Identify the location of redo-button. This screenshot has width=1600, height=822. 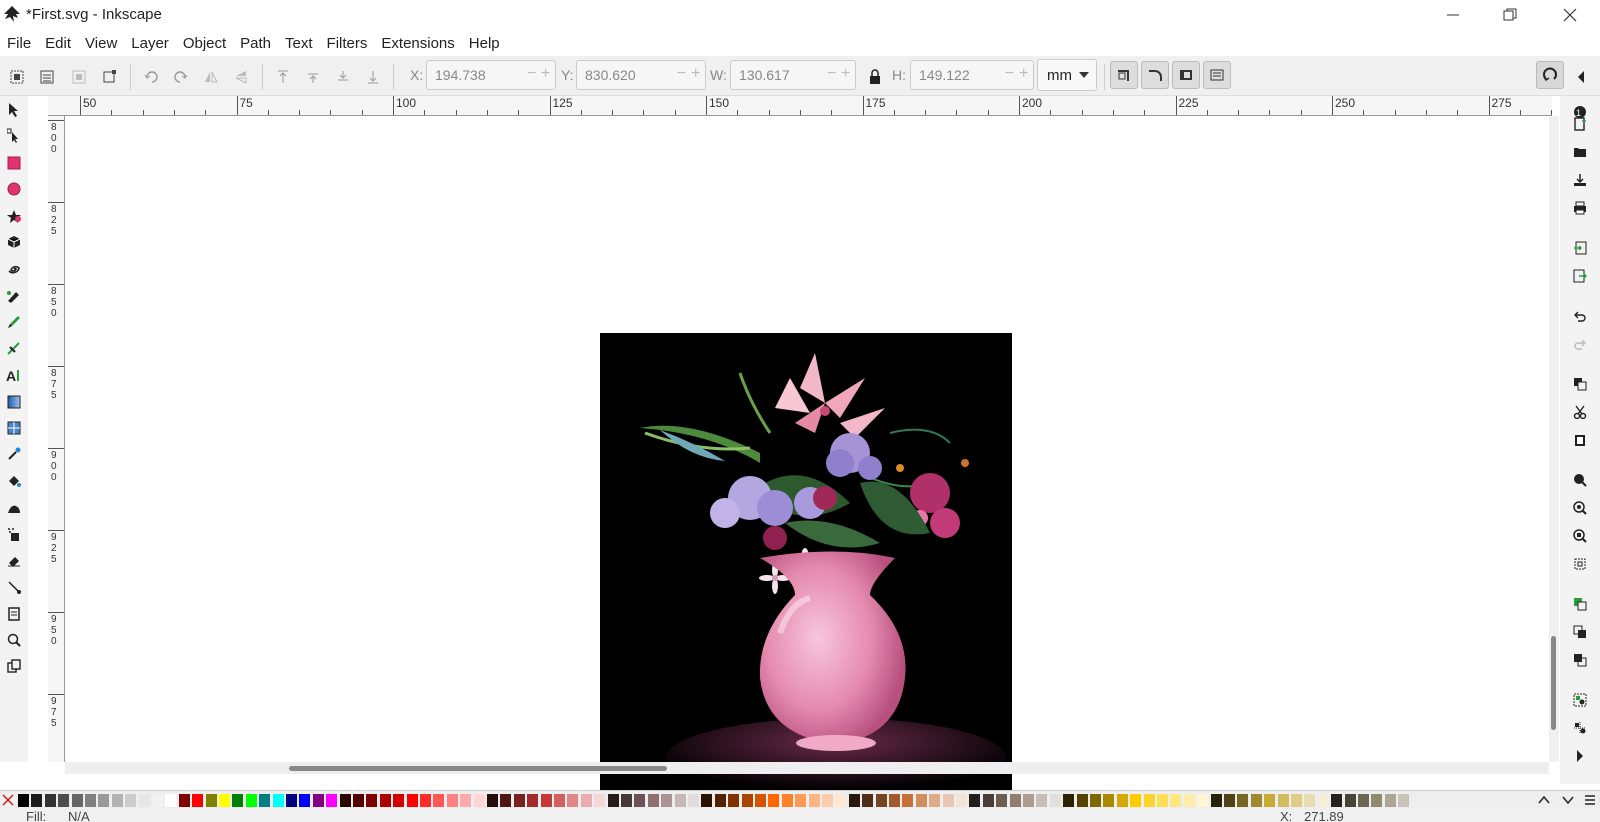
(1580, 344).